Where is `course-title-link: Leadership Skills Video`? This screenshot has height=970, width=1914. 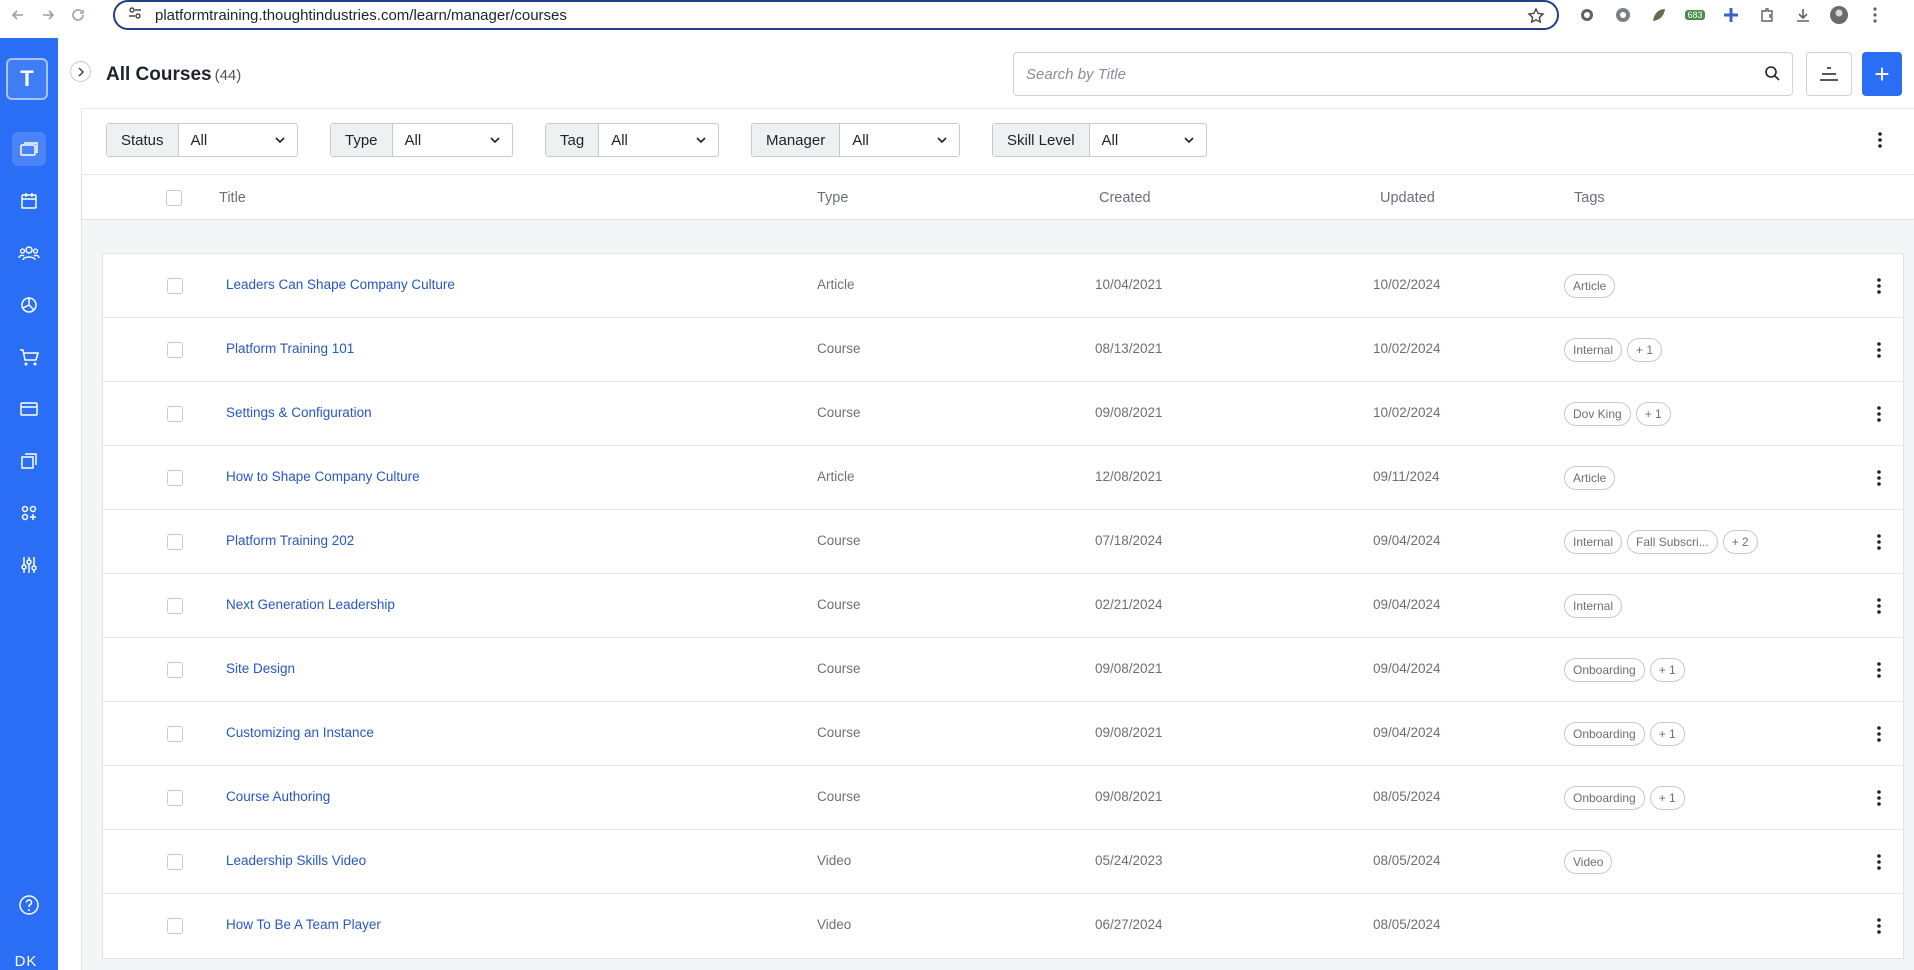 course-title-link: Leadership Skills Video is located at coordinates (296, 860).